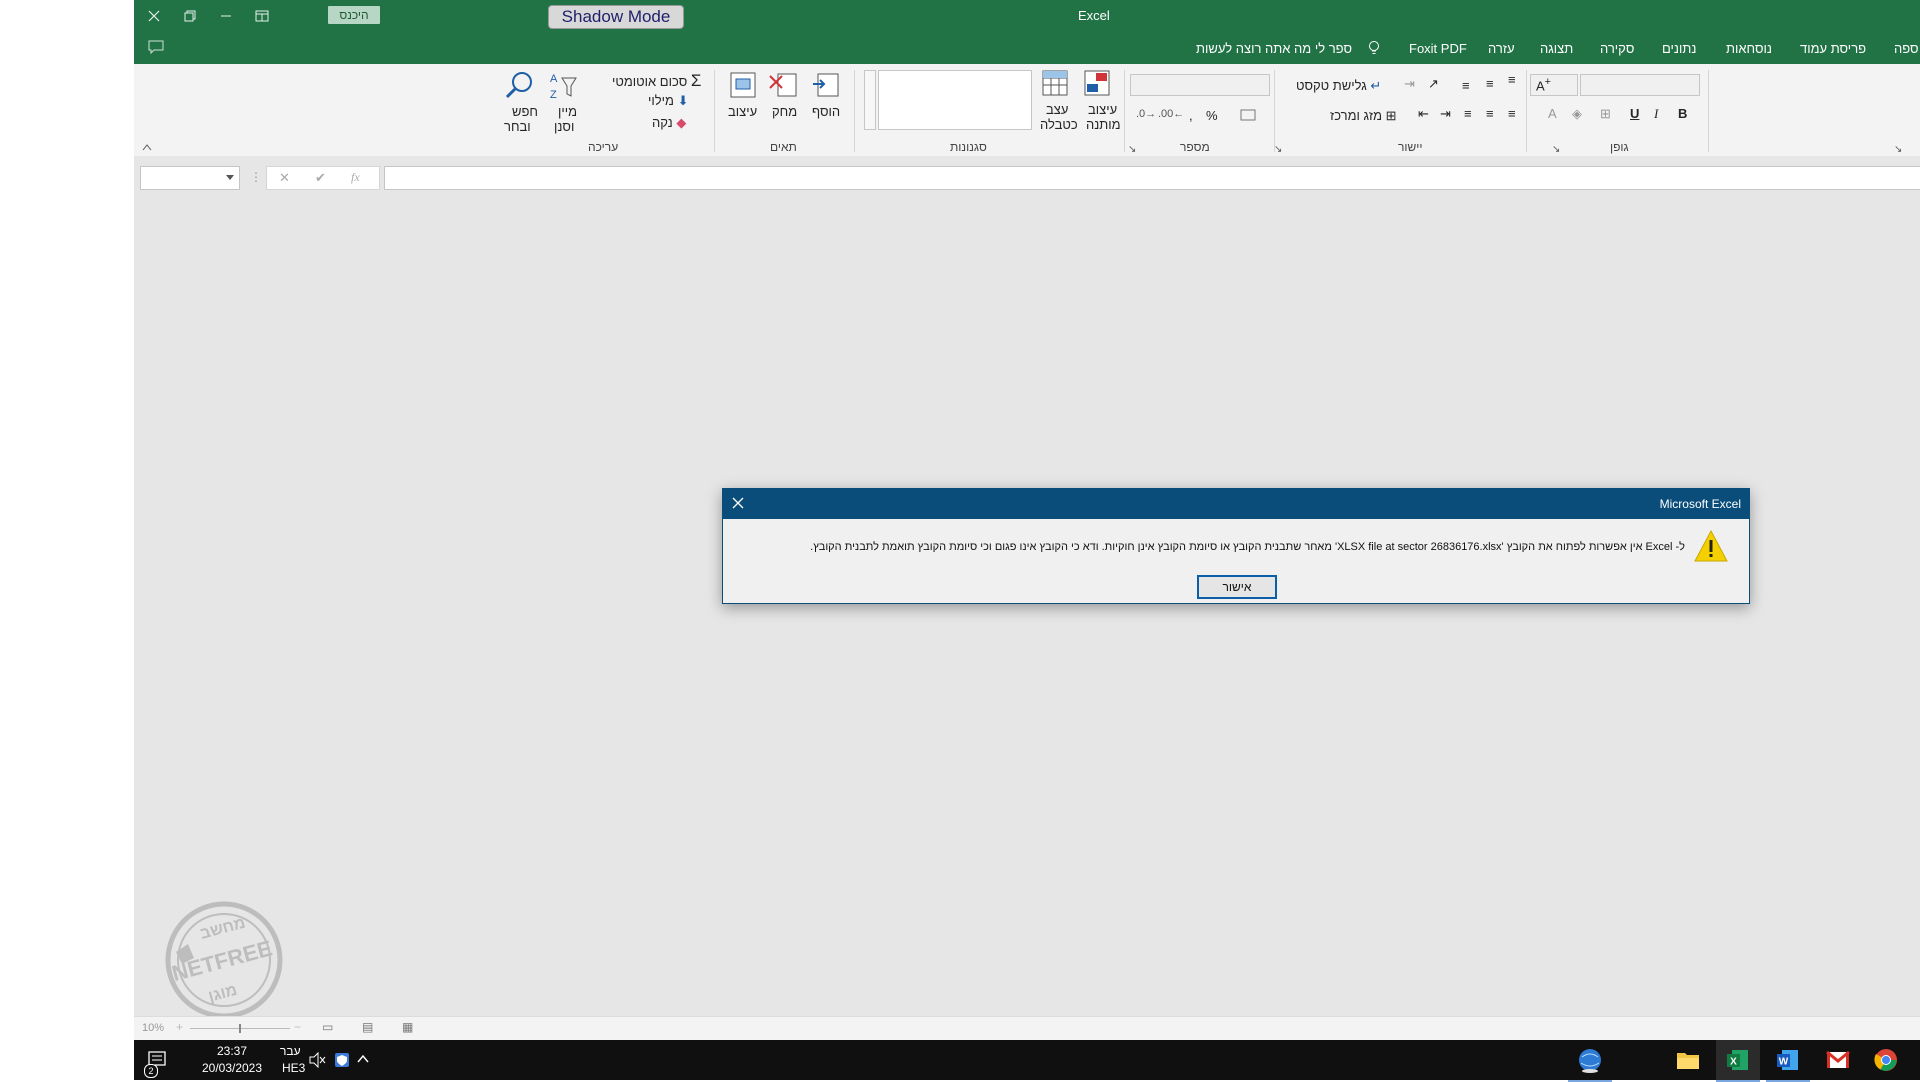  What do you see at coordinates (1906, 48) in the screenshot?
I see `tab-file: ספה` at bounding box center [1906, 48].